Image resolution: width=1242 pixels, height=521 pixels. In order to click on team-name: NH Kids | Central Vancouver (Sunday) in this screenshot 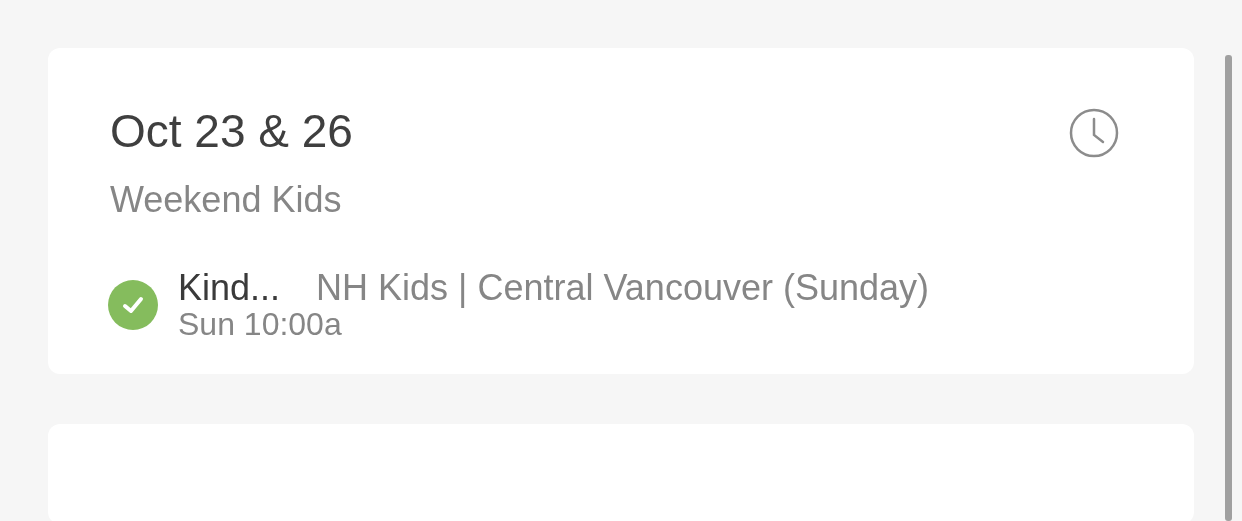, I will do `click(622, 287)`.